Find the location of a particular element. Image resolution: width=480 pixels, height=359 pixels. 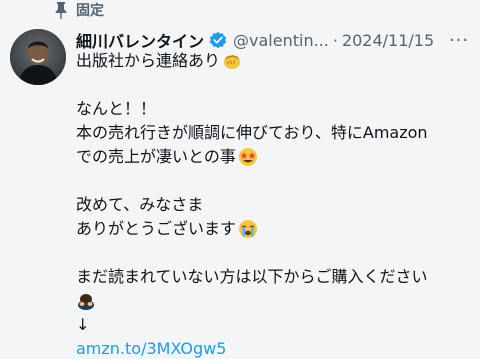

avatar-photo is located at coordinates (38, 57).